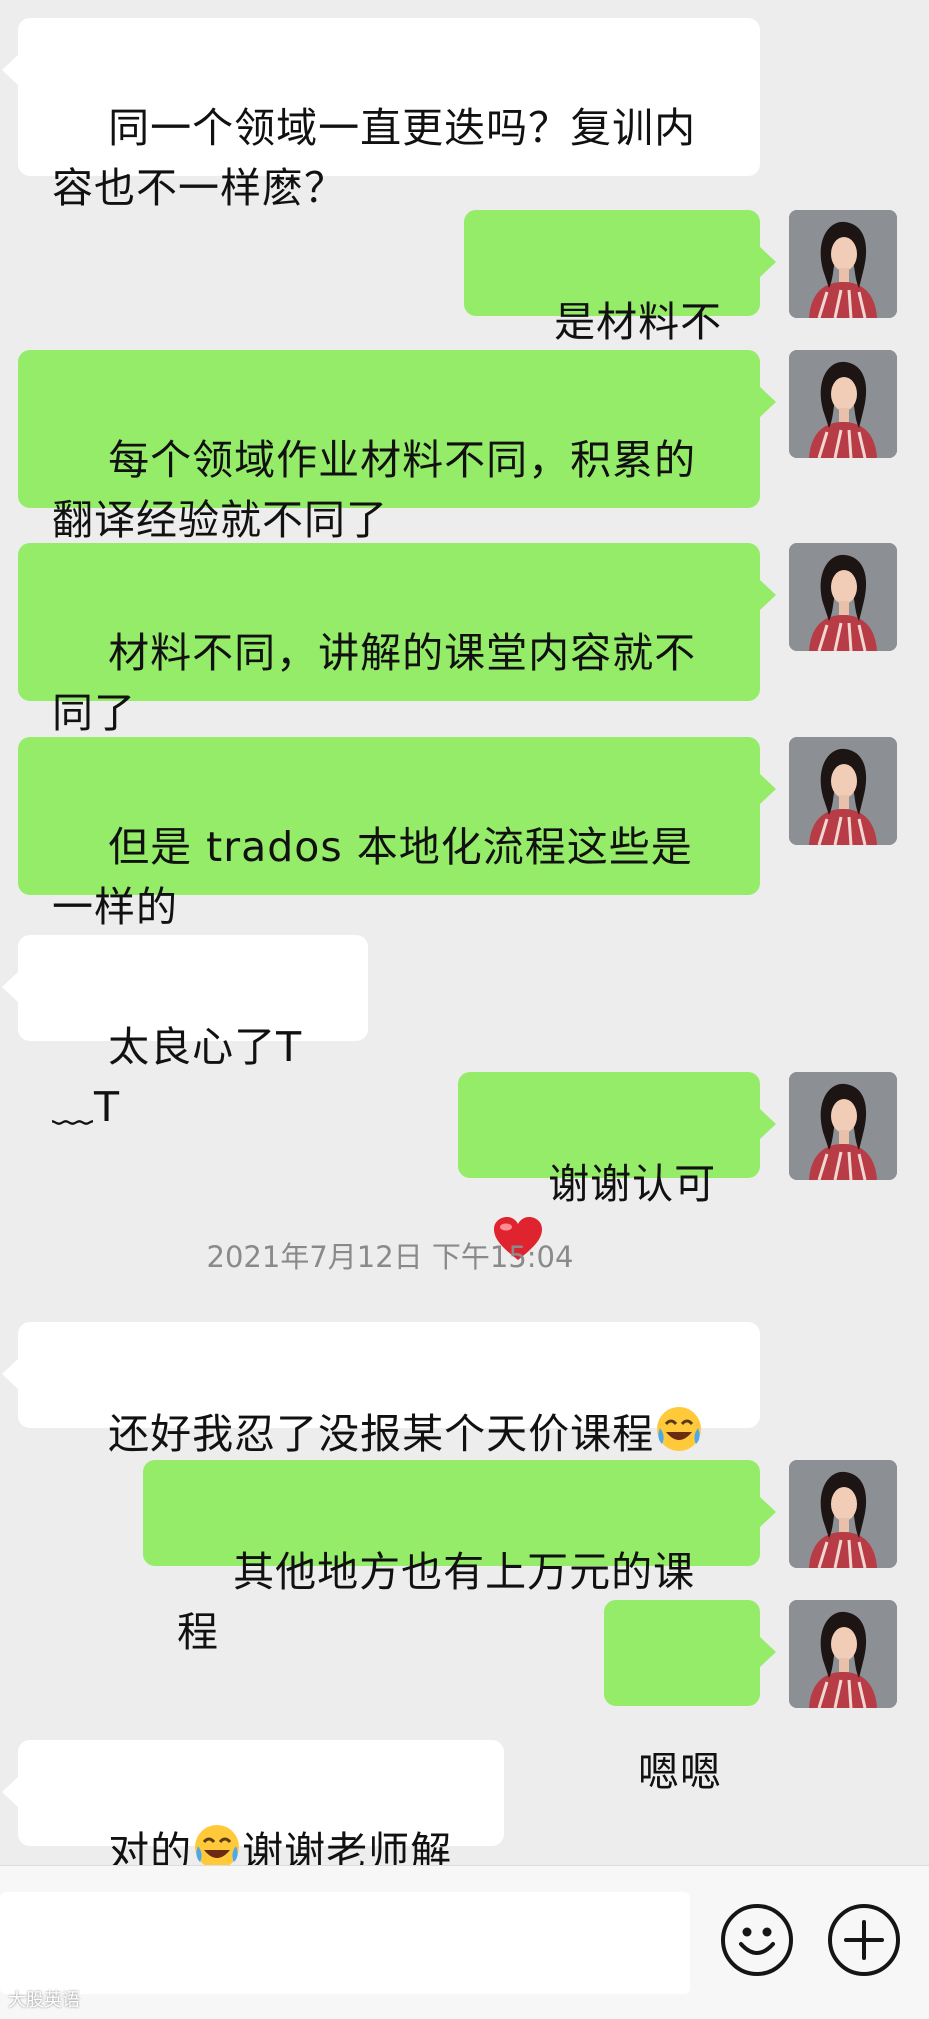 The image size is (929, 2019). Describe the element at coordinates (459, 1558) in the screenshot. I see `outgoing-message-bubble: 其他地方也有上万元的课程` at that location.